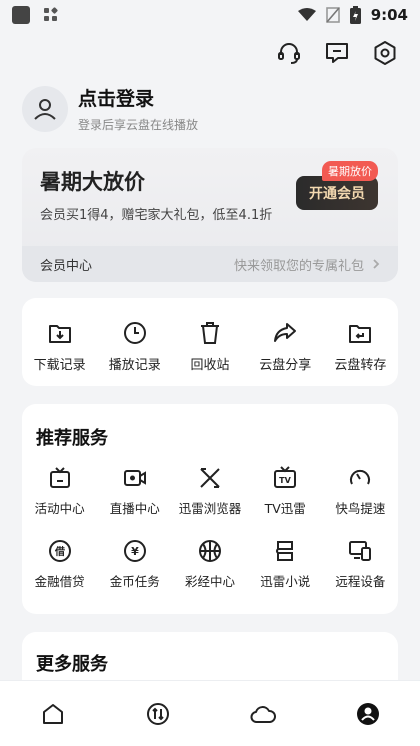  I want to click on cloud-transfer-label: 云盘转存, so click(360, 365).